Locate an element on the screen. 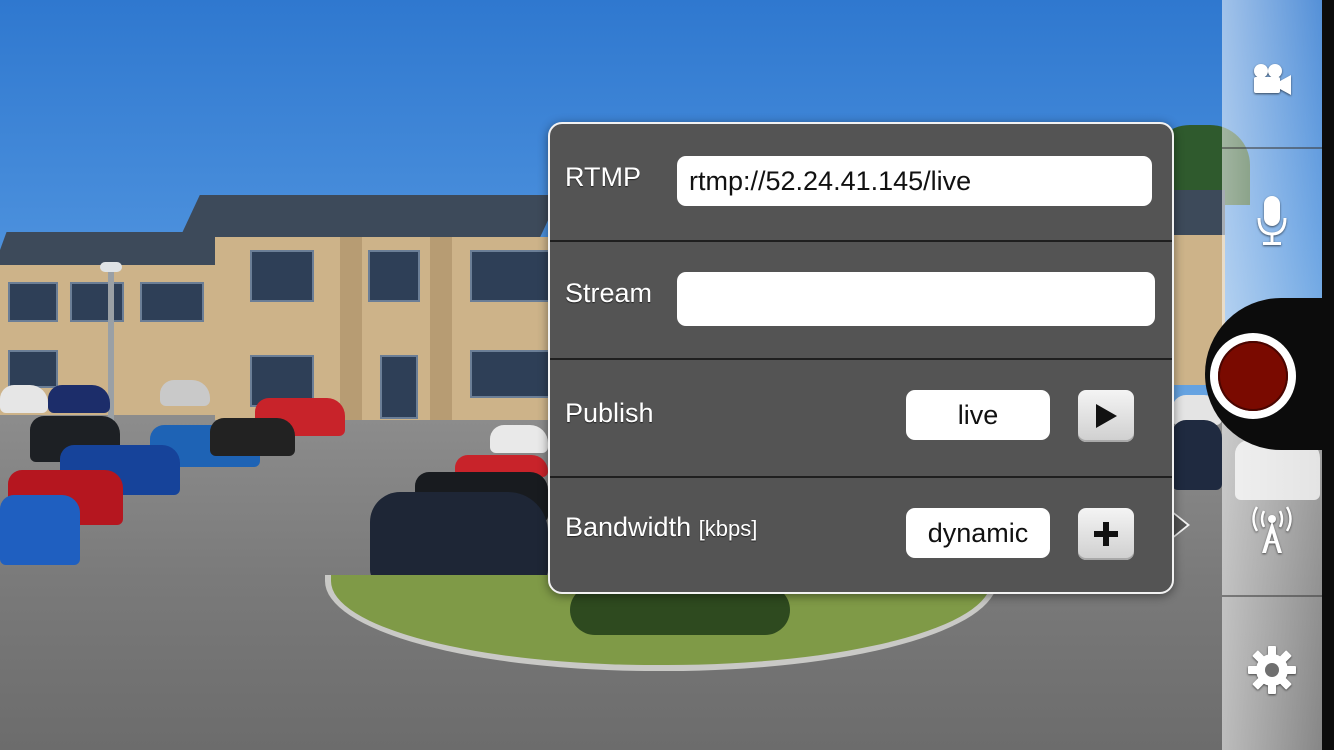  microphone-button is located at coordinates (1272, 220).